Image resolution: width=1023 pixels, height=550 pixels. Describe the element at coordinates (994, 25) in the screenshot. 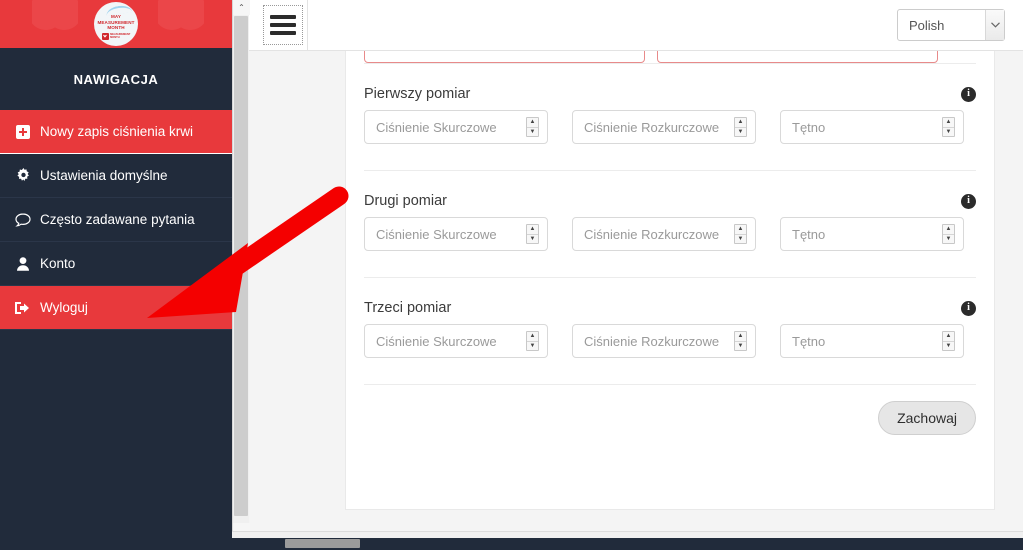

I see `chevron-down-icon` at that location.